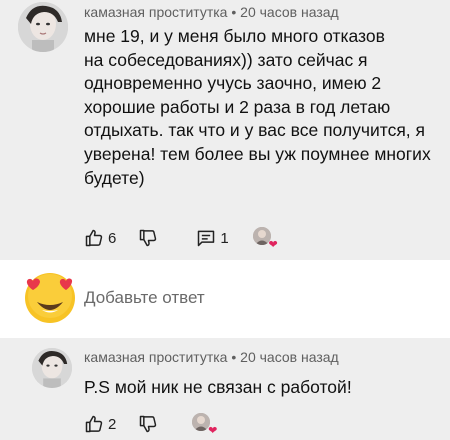  Describe the element at coordinates (218, 387) in the screenshot. I see `comment-line: P.S мой ник не связан с работой!` at that location.